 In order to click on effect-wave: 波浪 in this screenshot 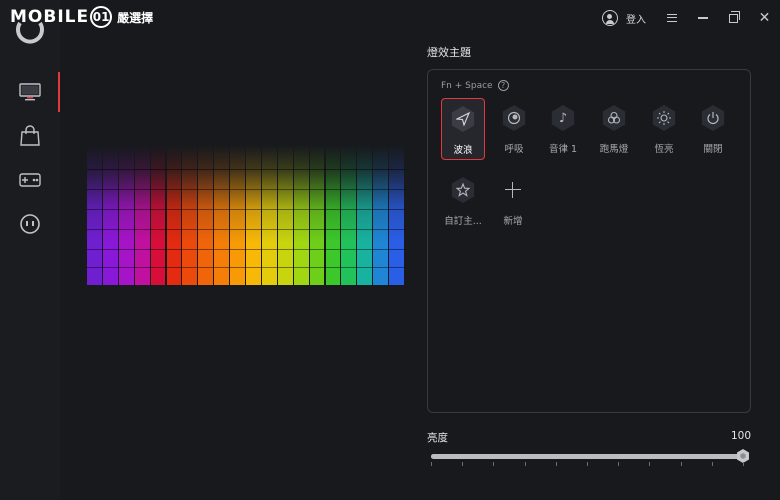, I will do `click(463, 129)`.